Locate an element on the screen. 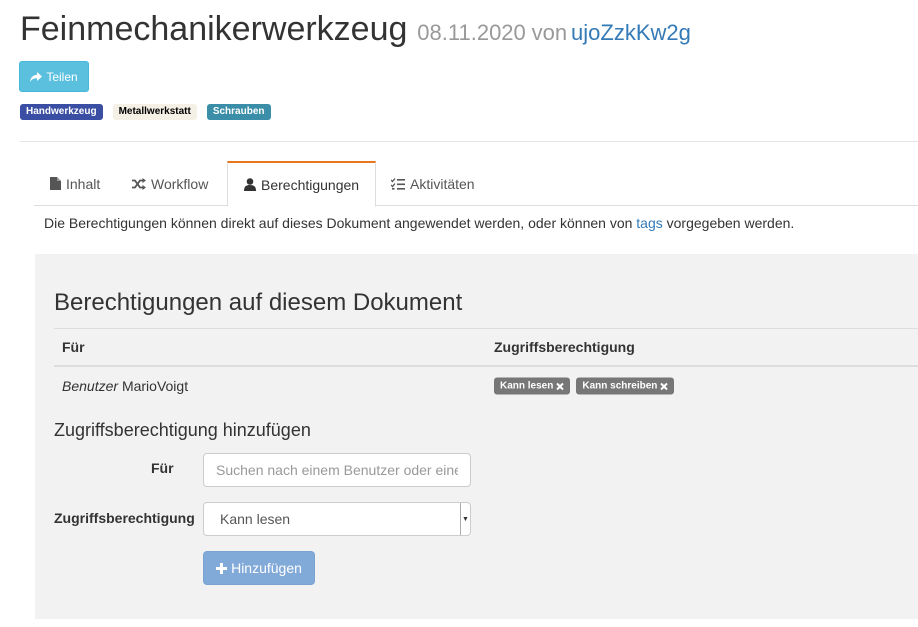  share-button: Teilen is located at coordinates (54, 76).